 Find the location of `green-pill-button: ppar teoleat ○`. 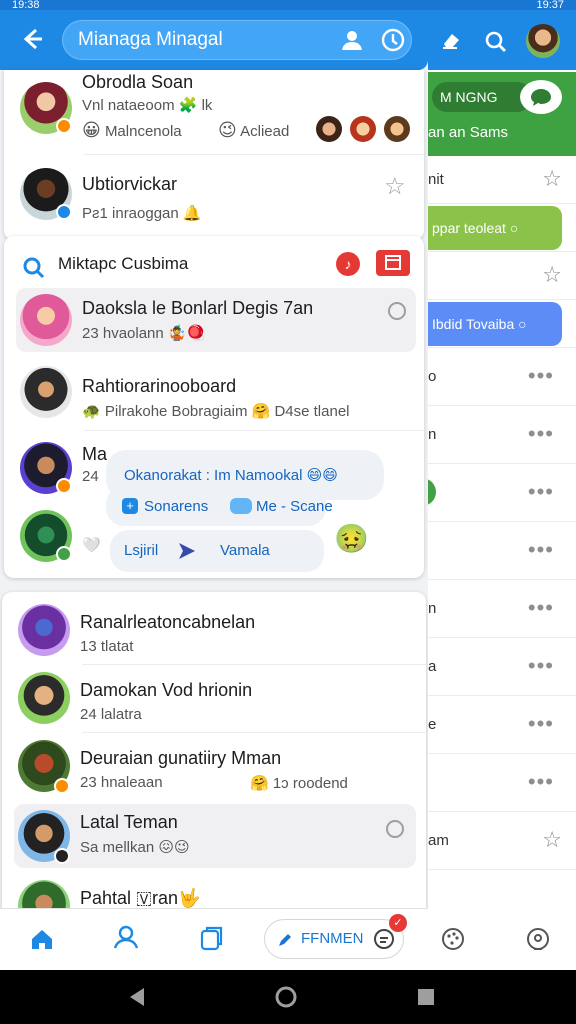

green-pill-button: ppar teoleat ○ is located at coordinates (495, 228).